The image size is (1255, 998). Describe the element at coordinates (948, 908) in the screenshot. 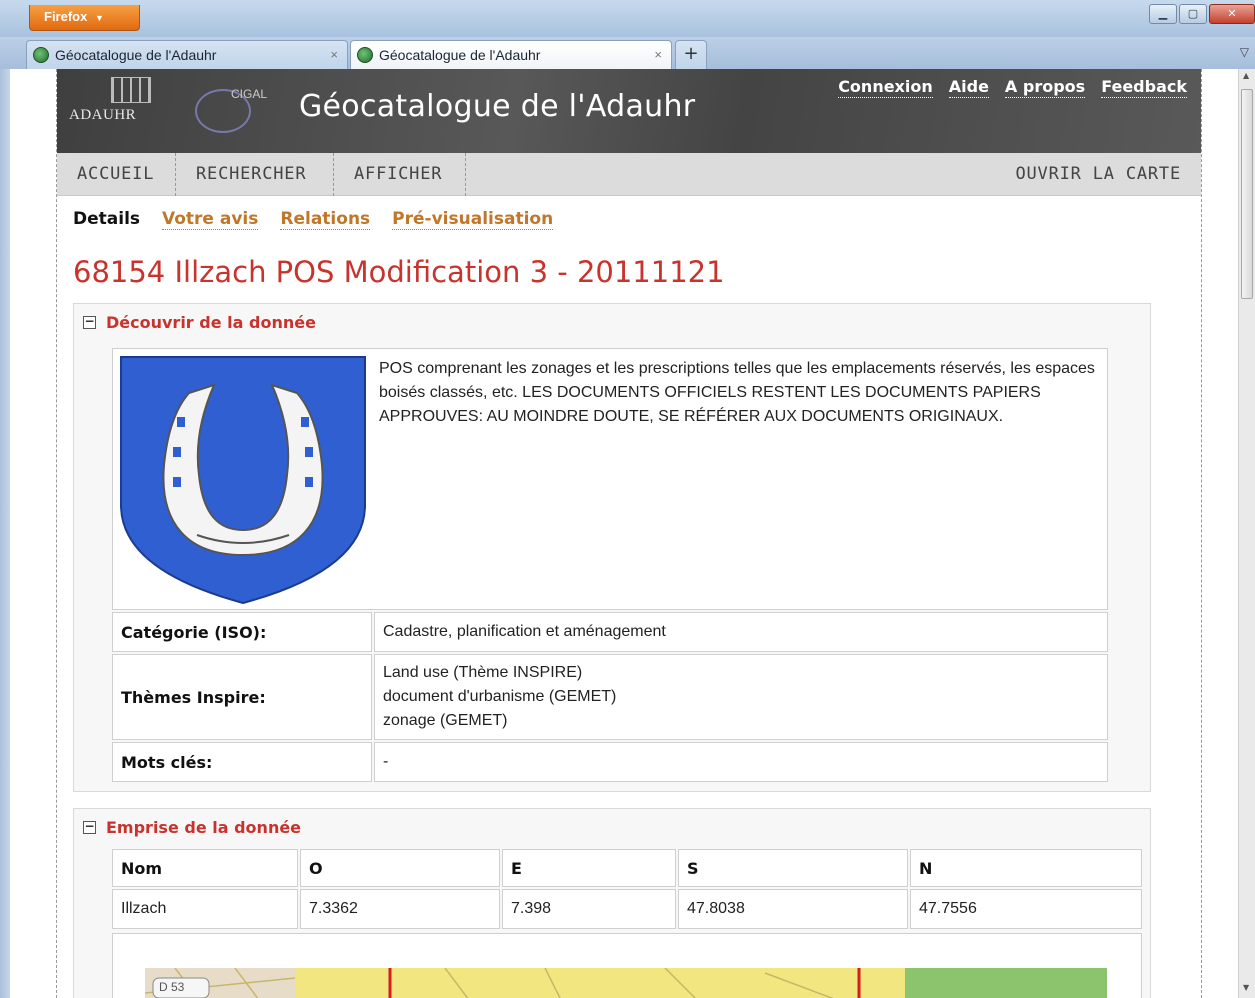

I see `extent-north: 47.7556` at that location.